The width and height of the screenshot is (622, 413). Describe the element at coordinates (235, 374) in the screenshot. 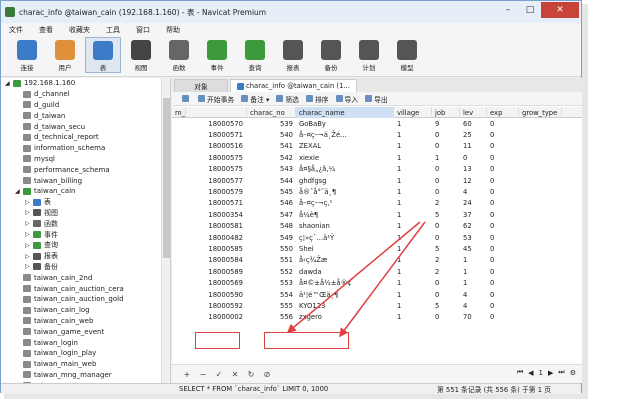

I see `discard-button: ✕` at that location.